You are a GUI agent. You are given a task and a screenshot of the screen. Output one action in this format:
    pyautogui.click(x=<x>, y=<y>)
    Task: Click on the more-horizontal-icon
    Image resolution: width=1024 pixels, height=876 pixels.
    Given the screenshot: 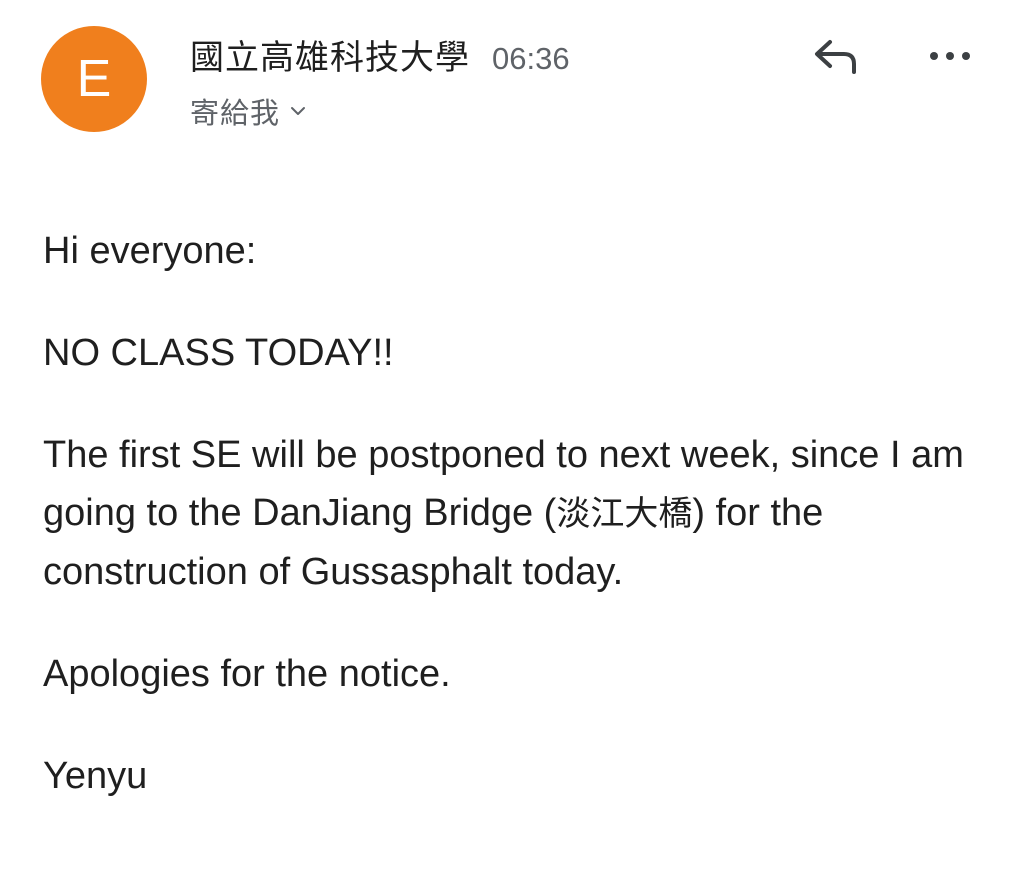 What is the action you would take?
    pyautogui.click(x=950, y=58)
    